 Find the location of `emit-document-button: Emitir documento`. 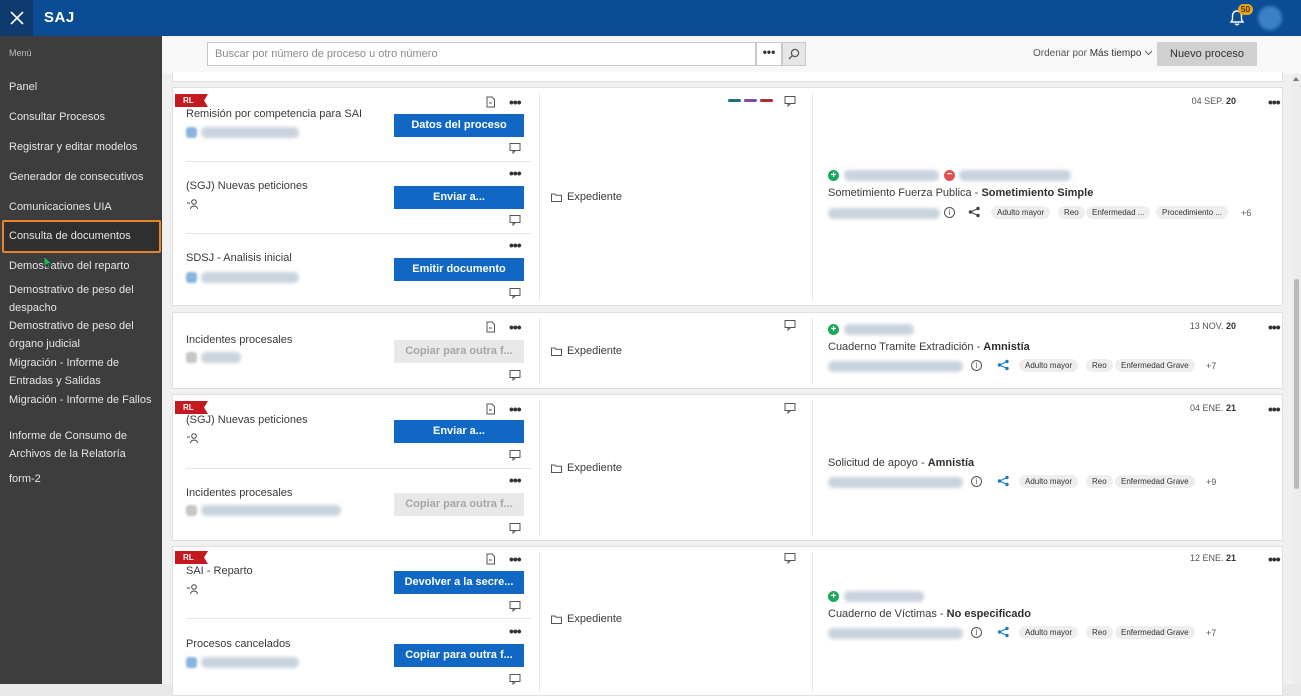

emit-document-button: Emitir documento is located at coordinates (459, 269).